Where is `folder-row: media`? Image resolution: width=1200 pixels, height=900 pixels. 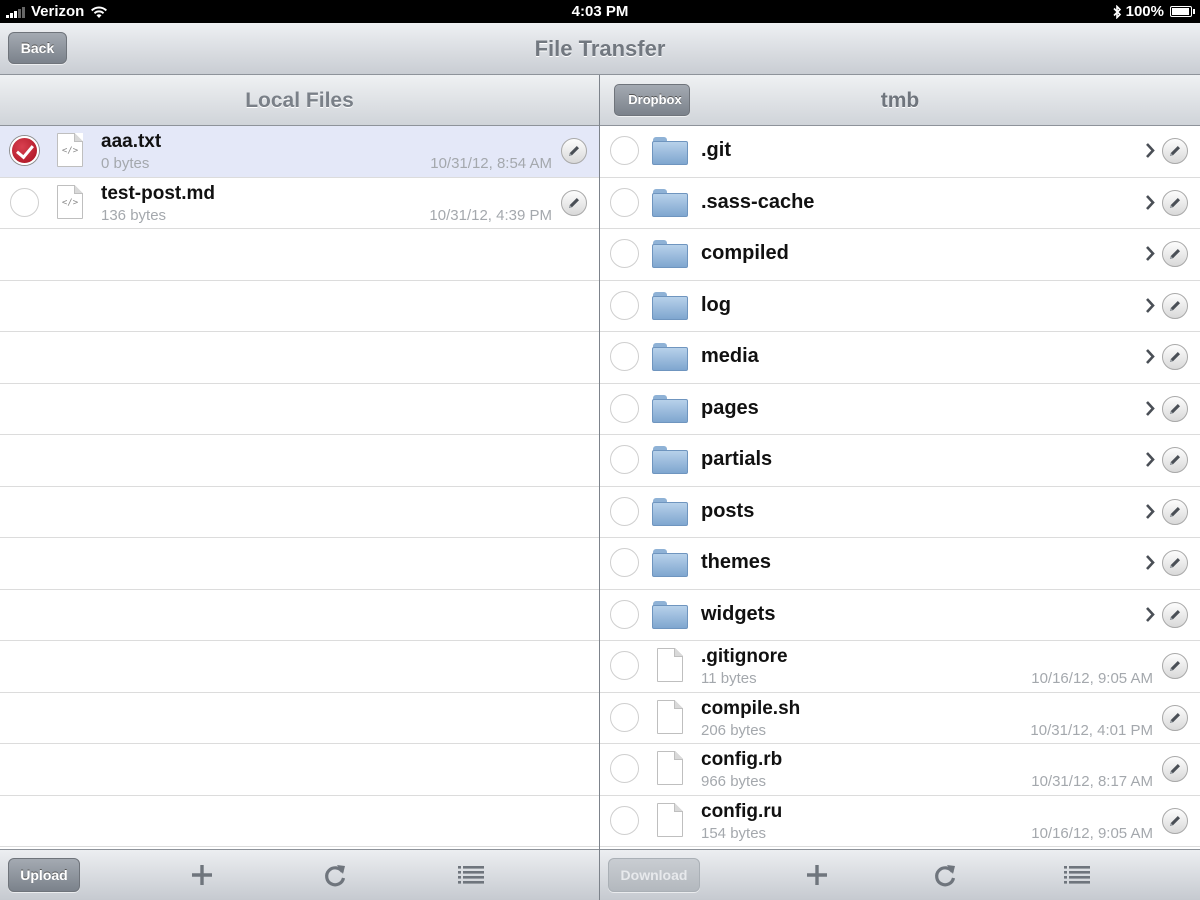
folder-row: media is located at coordinates (900, 358).